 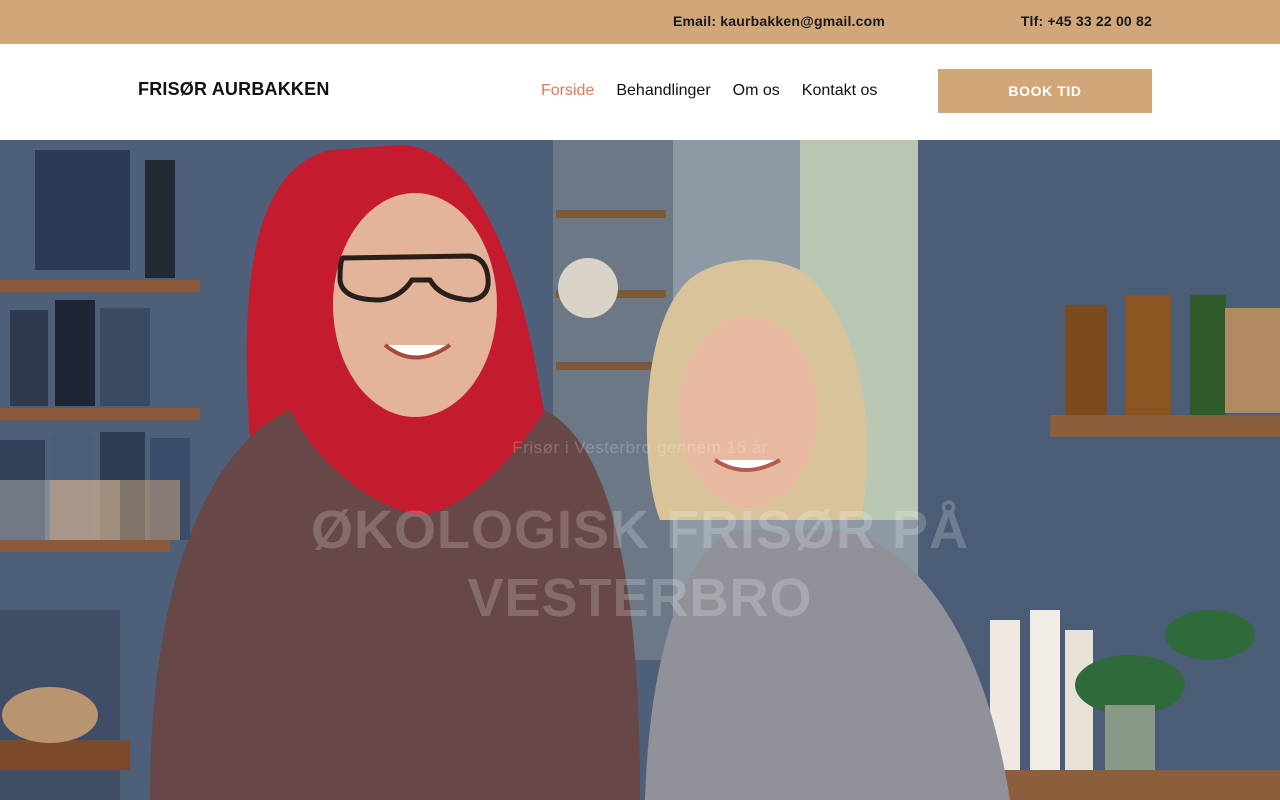 What do you see at coordinates (1045, 91) in the screenshot?
I see `book-appointment-button: BOOK TID` at bounding box center [1045, 91].